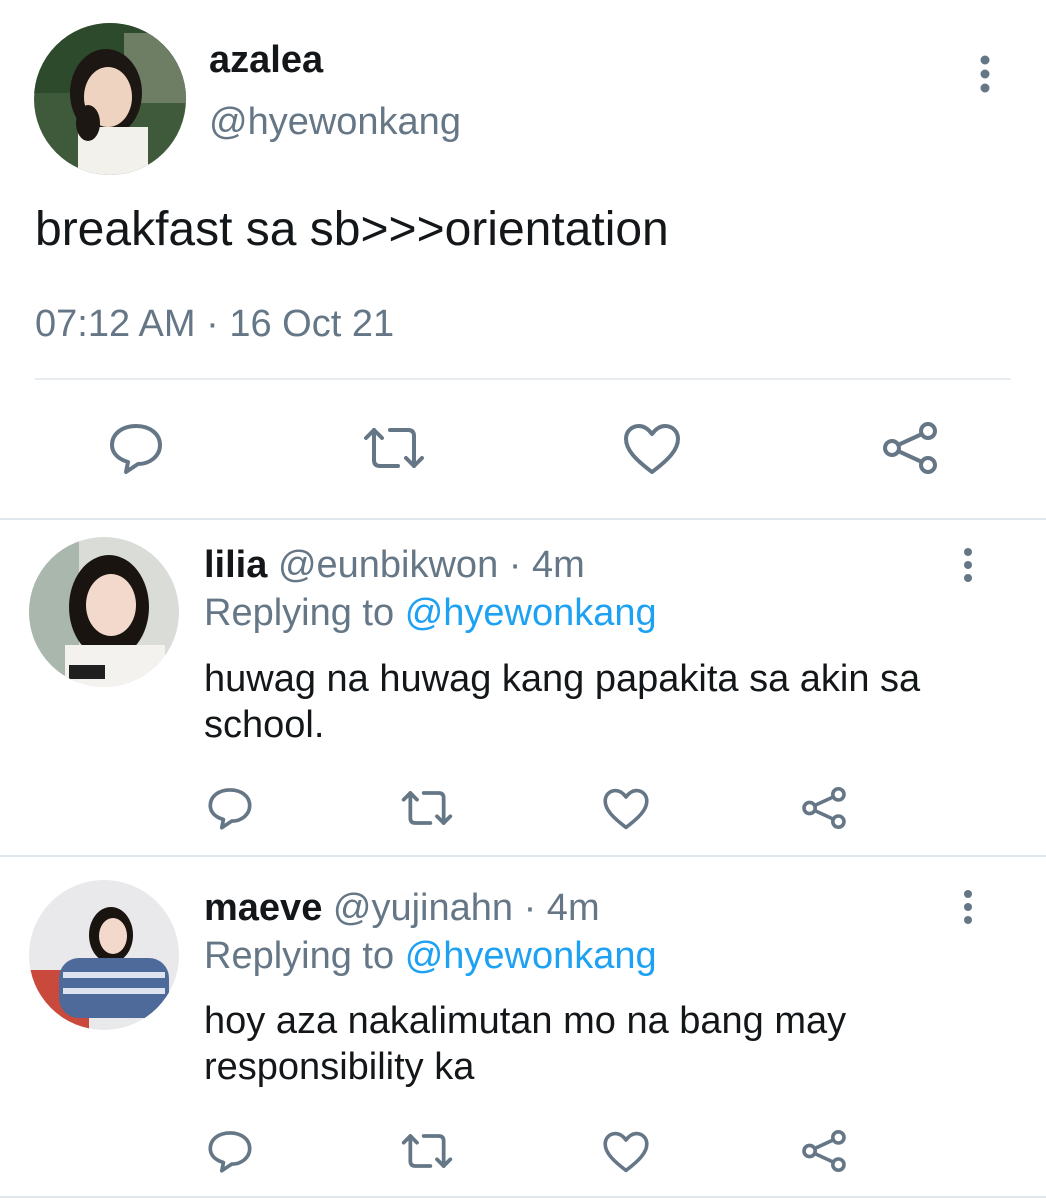  I want to click on user-handle: @yujinahn, so click(423, 908).